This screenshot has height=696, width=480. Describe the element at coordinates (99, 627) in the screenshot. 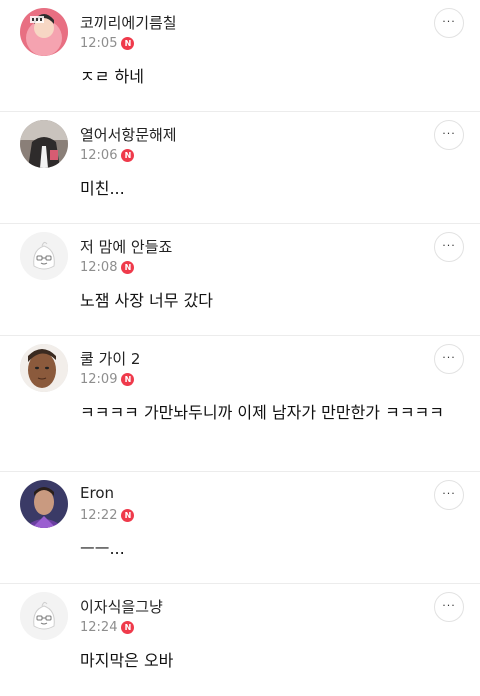

I see `comment-time: 12:24` at that location.